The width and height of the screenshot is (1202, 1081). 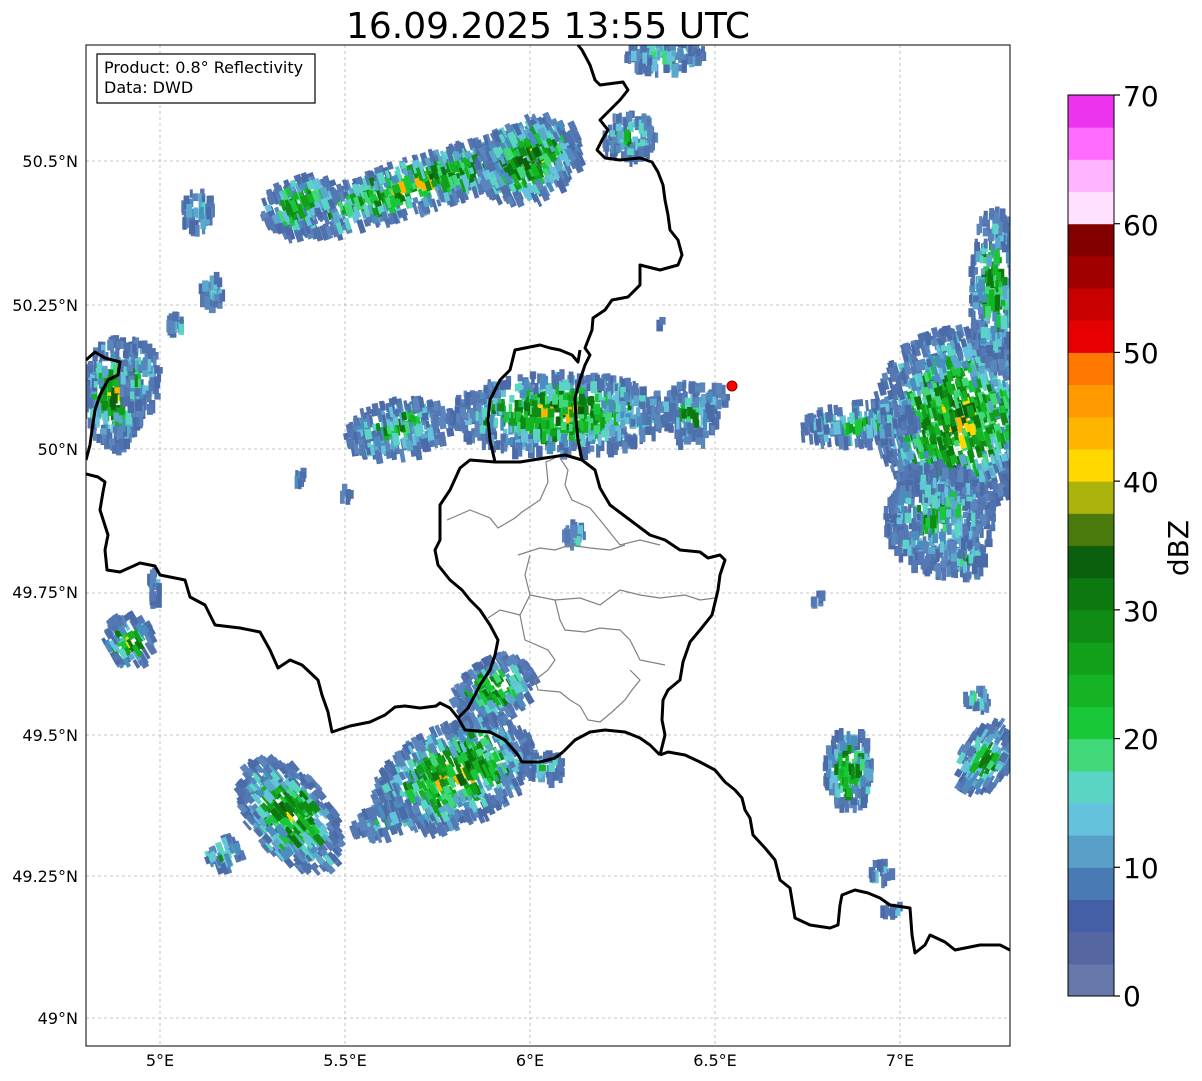 What do you see at coordinates (58, 1018) in the screenshot?
I see `lat-tick-label: 49°N` at bounding box center [58, 1018].